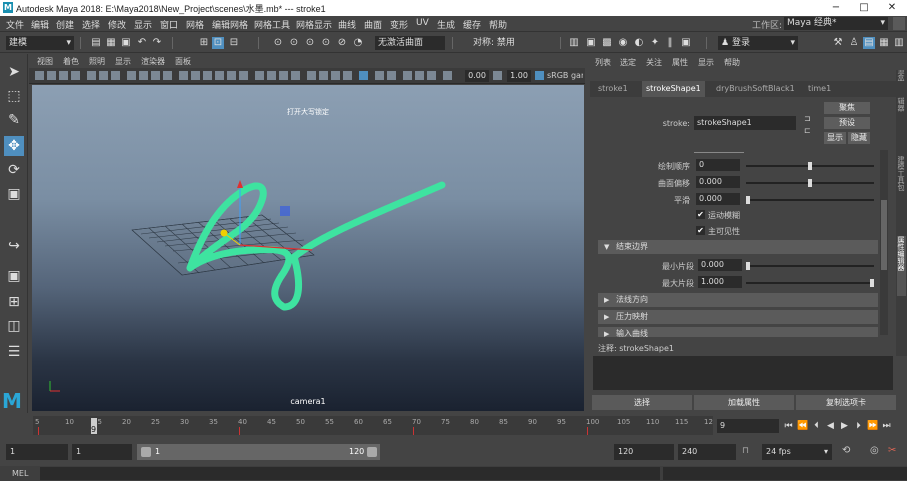  I want to click on default-material-icon, so click(207, 75).